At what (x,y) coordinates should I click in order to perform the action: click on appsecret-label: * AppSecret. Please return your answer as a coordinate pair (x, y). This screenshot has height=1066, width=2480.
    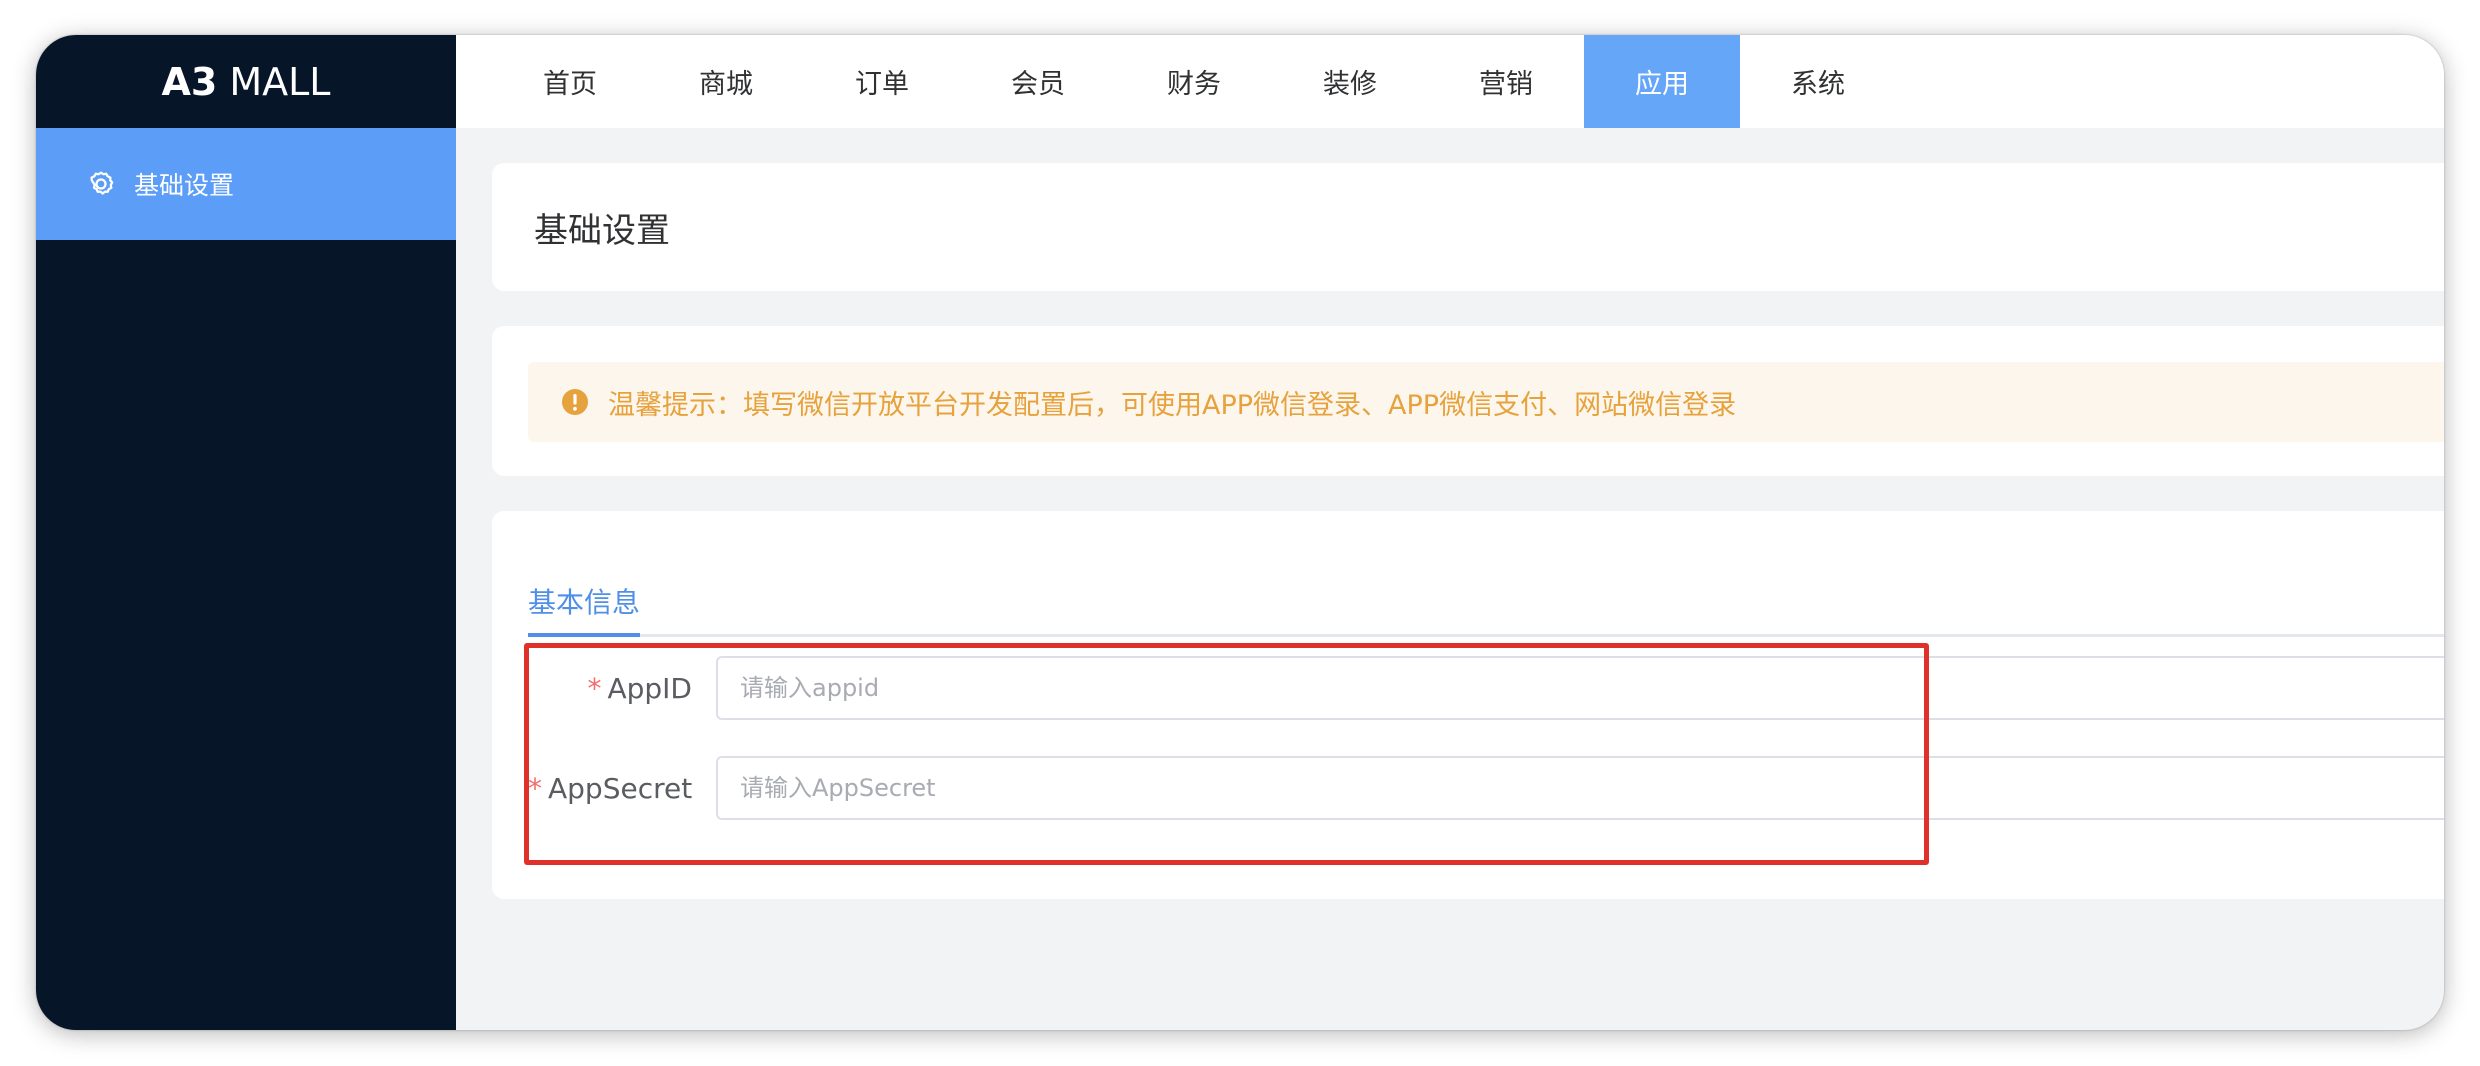
    Looking at the image, I should click on (610, 788).